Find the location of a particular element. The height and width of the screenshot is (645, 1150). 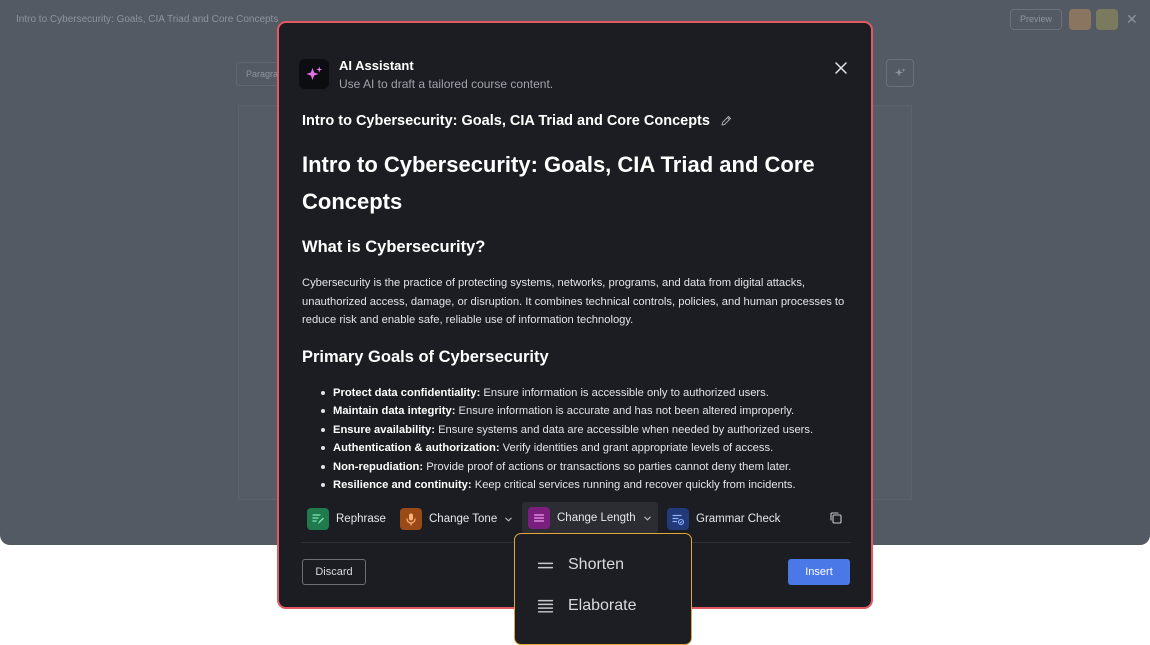

elaborate-label: Elaborate is located at coordinates (602, 605).